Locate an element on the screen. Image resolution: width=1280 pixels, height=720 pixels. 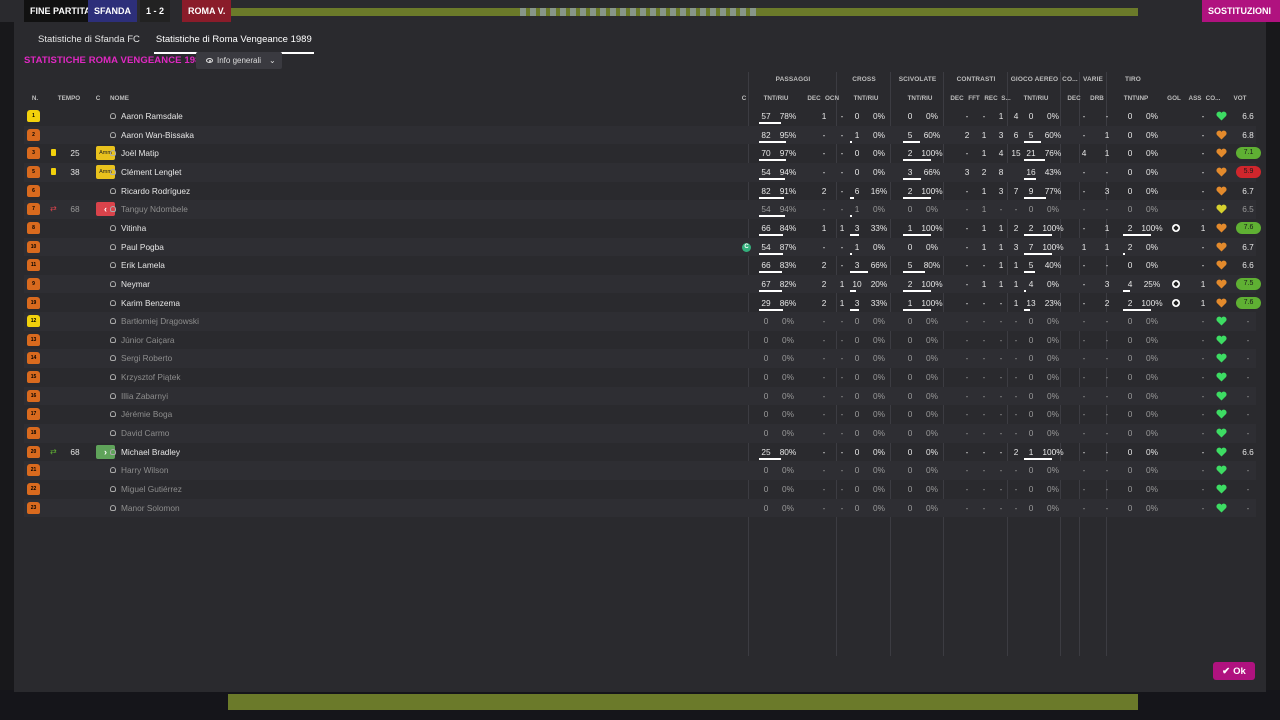
player-name: Miguel Gutiérrez is located at coordinates (217, 489).